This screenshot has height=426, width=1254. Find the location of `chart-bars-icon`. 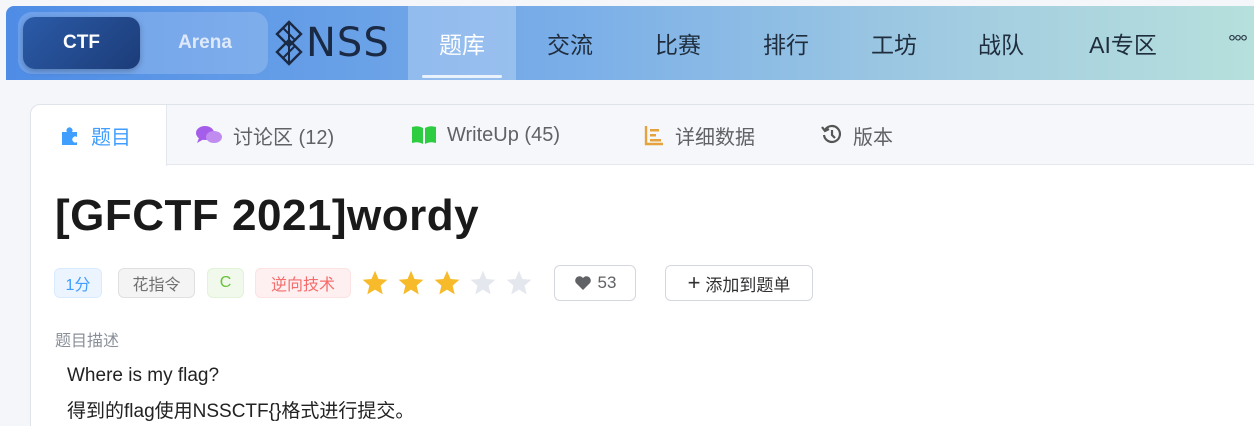

chart-bars-icon is located at coordinates (653, 136).